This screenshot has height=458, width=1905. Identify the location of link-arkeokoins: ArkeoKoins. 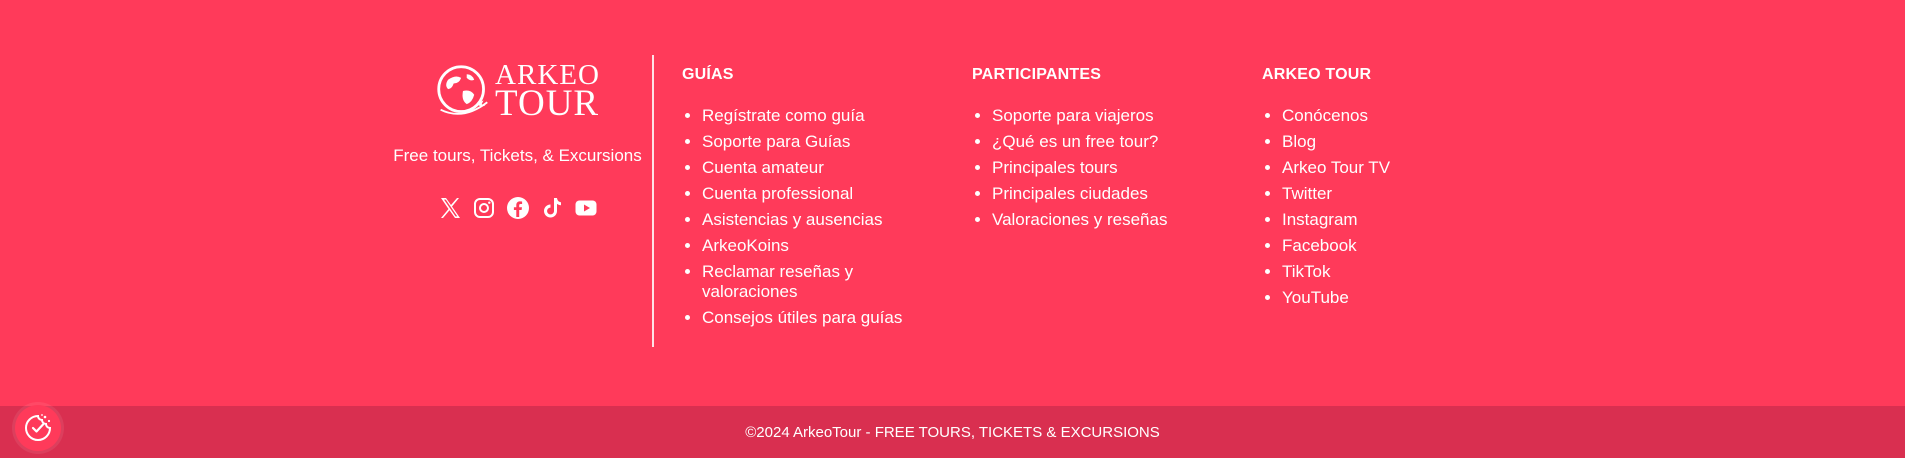
(814, 246).